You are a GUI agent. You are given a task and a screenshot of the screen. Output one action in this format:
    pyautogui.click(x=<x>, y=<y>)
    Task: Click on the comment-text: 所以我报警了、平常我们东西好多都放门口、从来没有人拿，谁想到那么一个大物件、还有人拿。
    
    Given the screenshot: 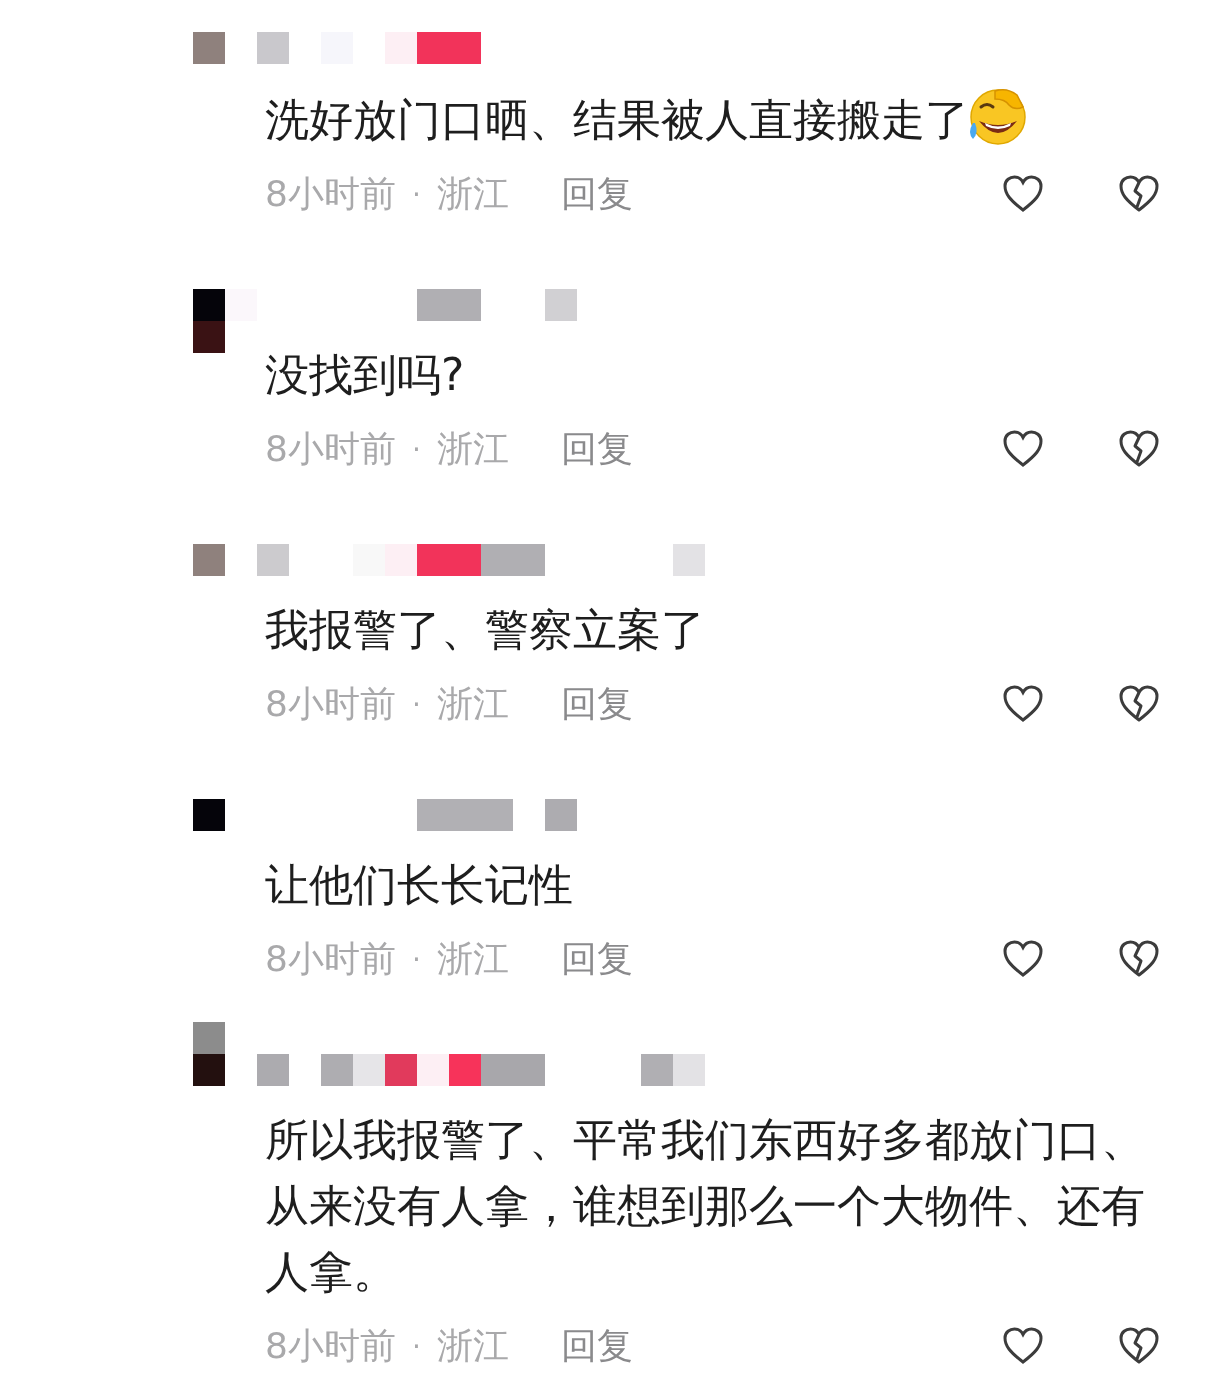 What is the action you would take?
    pyautogui.click(x=705, y=1206)
    